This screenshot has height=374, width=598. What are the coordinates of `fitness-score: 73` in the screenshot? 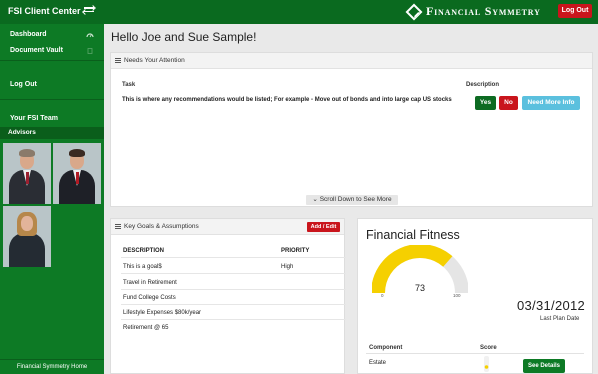 It's located at (419, 288).